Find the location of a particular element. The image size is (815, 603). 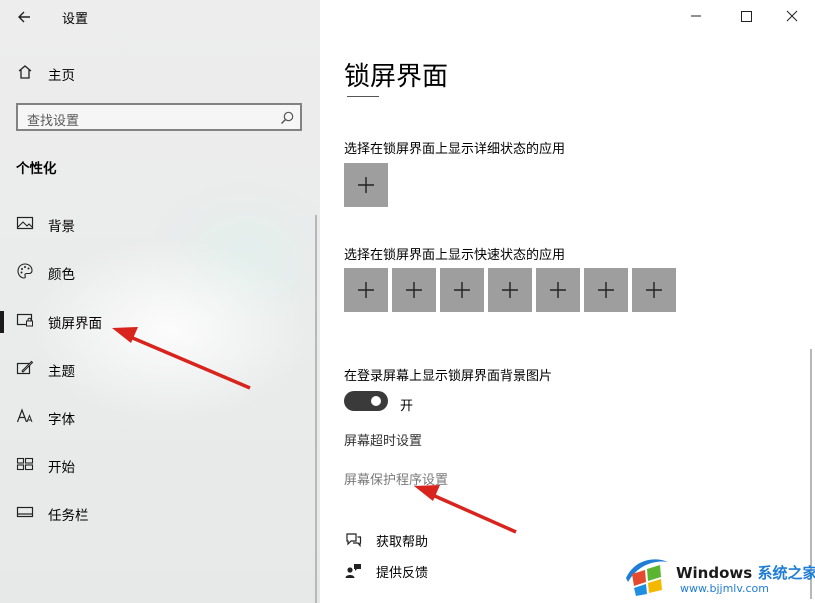

close-icon is located at coordinates (792, 16).